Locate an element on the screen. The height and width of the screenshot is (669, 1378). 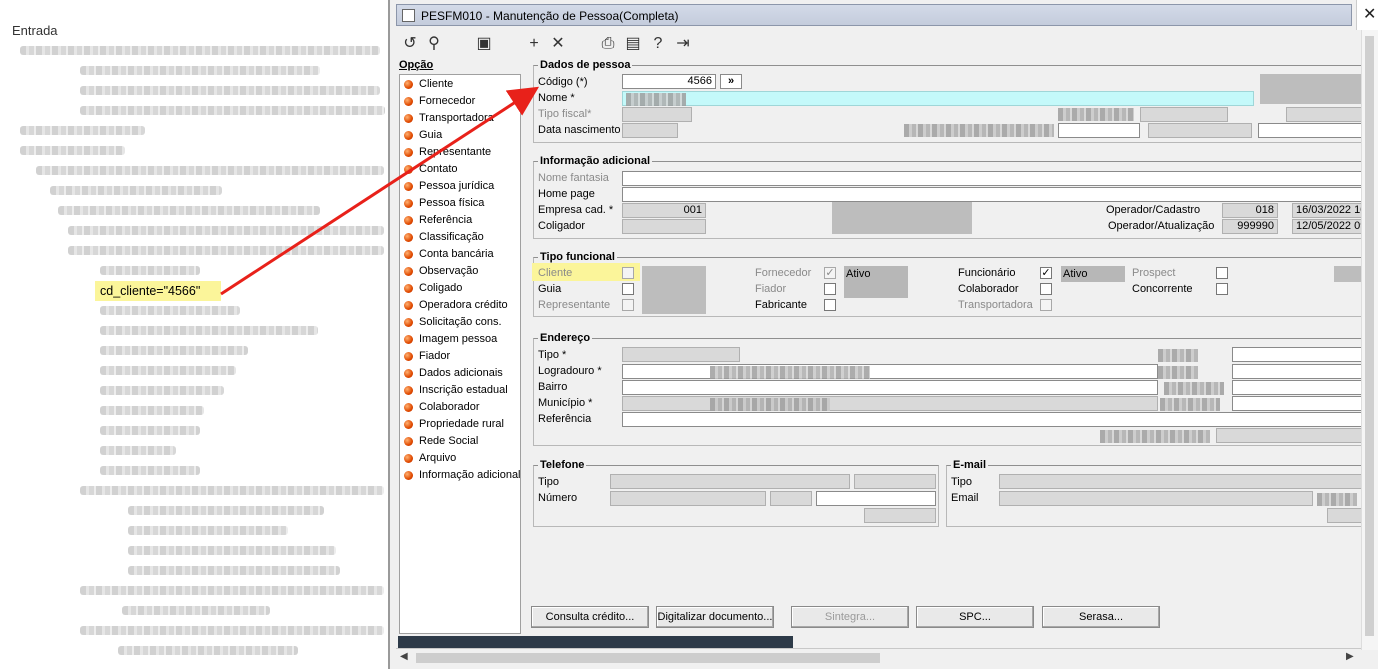
option-label: Contato is located at coordinates (438, 169).